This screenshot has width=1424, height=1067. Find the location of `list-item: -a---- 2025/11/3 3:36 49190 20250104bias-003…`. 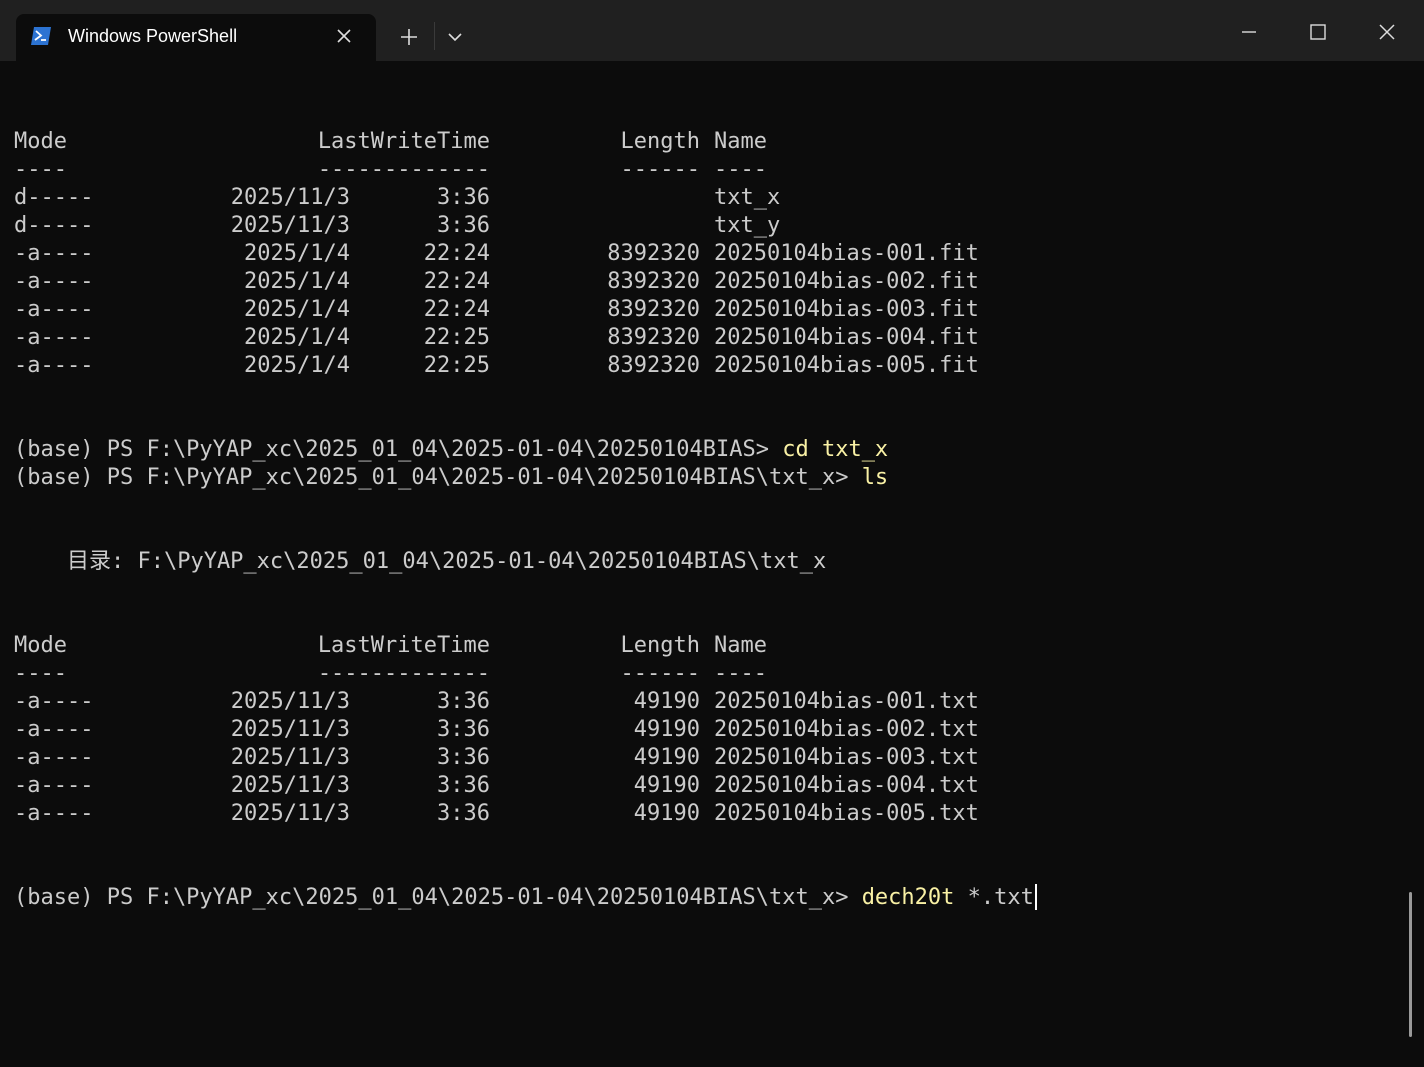

list-item: -a---- 2025/11/3 3:36 49190 20250104bias-003… is located at coordinates (709, 758).